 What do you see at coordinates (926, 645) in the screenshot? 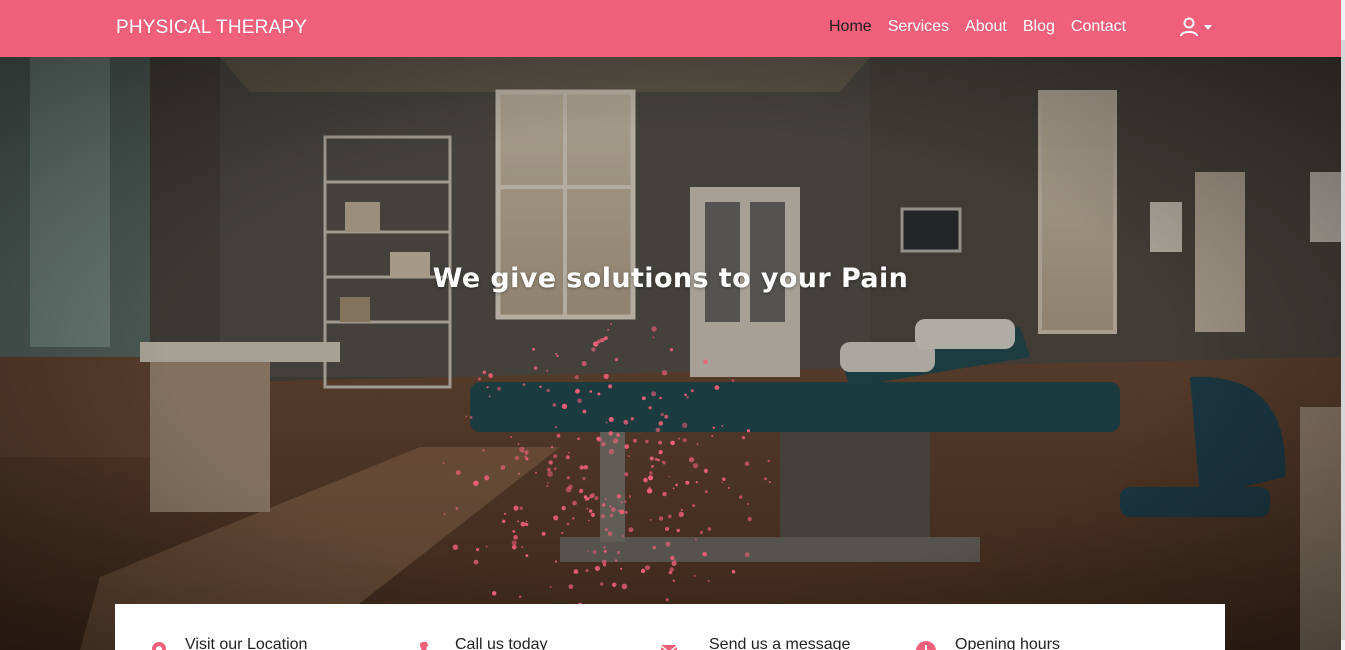
I see `clock-icon` at bounding box center [926, 645].